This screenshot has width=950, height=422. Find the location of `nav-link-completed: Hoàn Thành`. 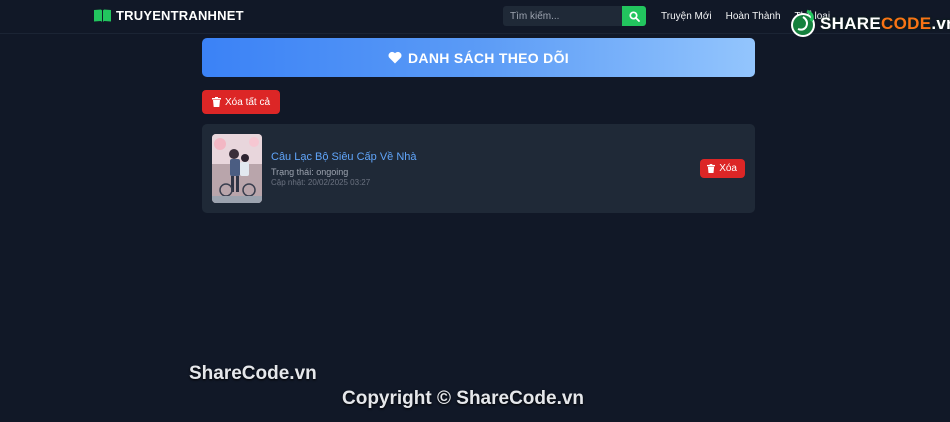

nav-link-completed: Hoàn Thành is located at coordinates (753, 16).